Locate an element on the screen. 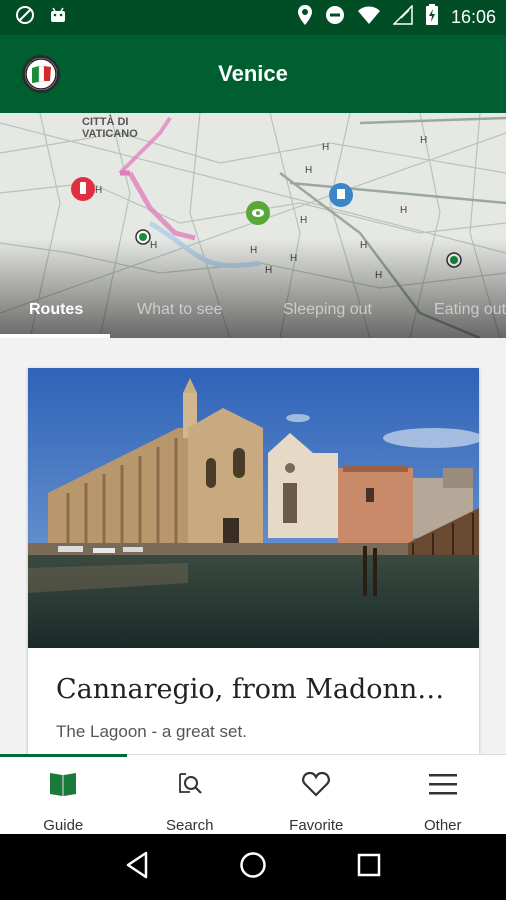  bottom-nav-indicator is located at coordinates (63, 755).